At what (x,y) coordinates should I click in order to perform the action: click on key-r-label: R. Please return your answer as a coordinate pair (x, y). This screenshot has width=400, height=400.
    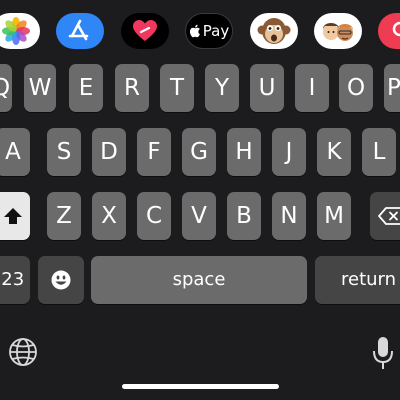
    Looking at the image, I should click on (132, 87).